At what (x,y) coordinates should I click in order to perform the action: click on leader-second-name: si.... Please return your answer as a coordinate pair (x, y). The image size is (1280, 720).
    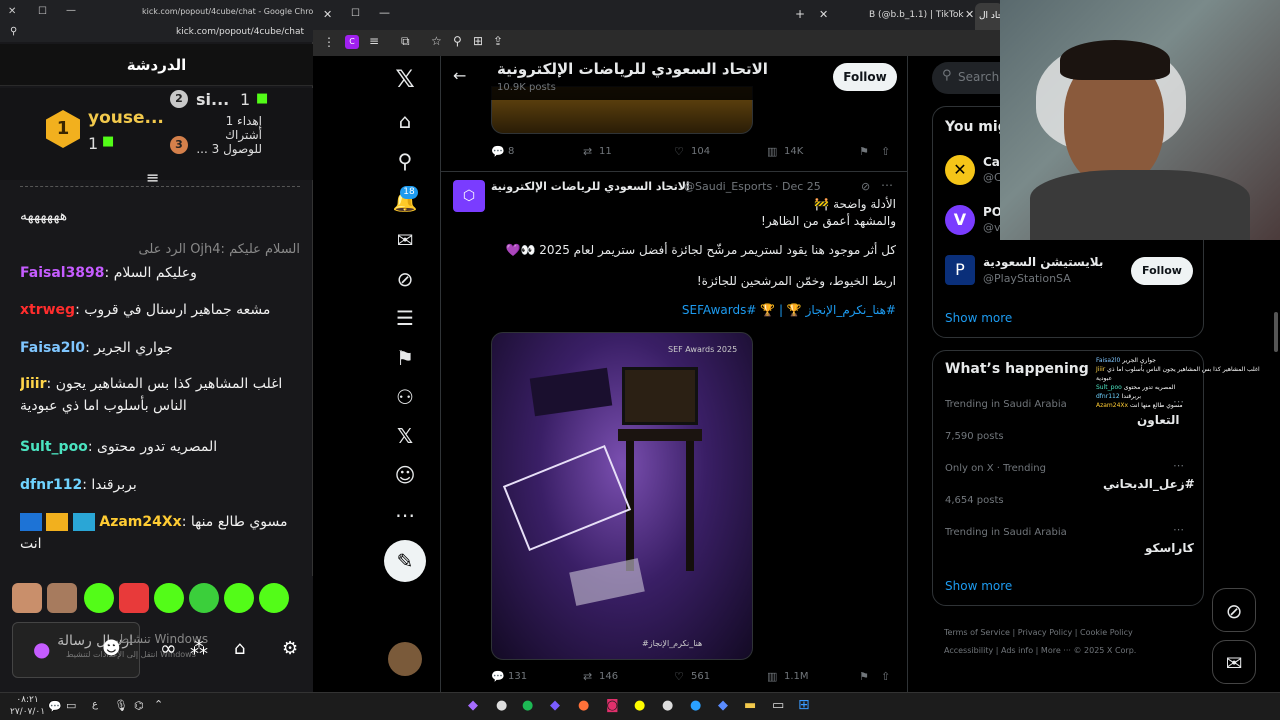
    Looking at the image, I should click on (212, 99).